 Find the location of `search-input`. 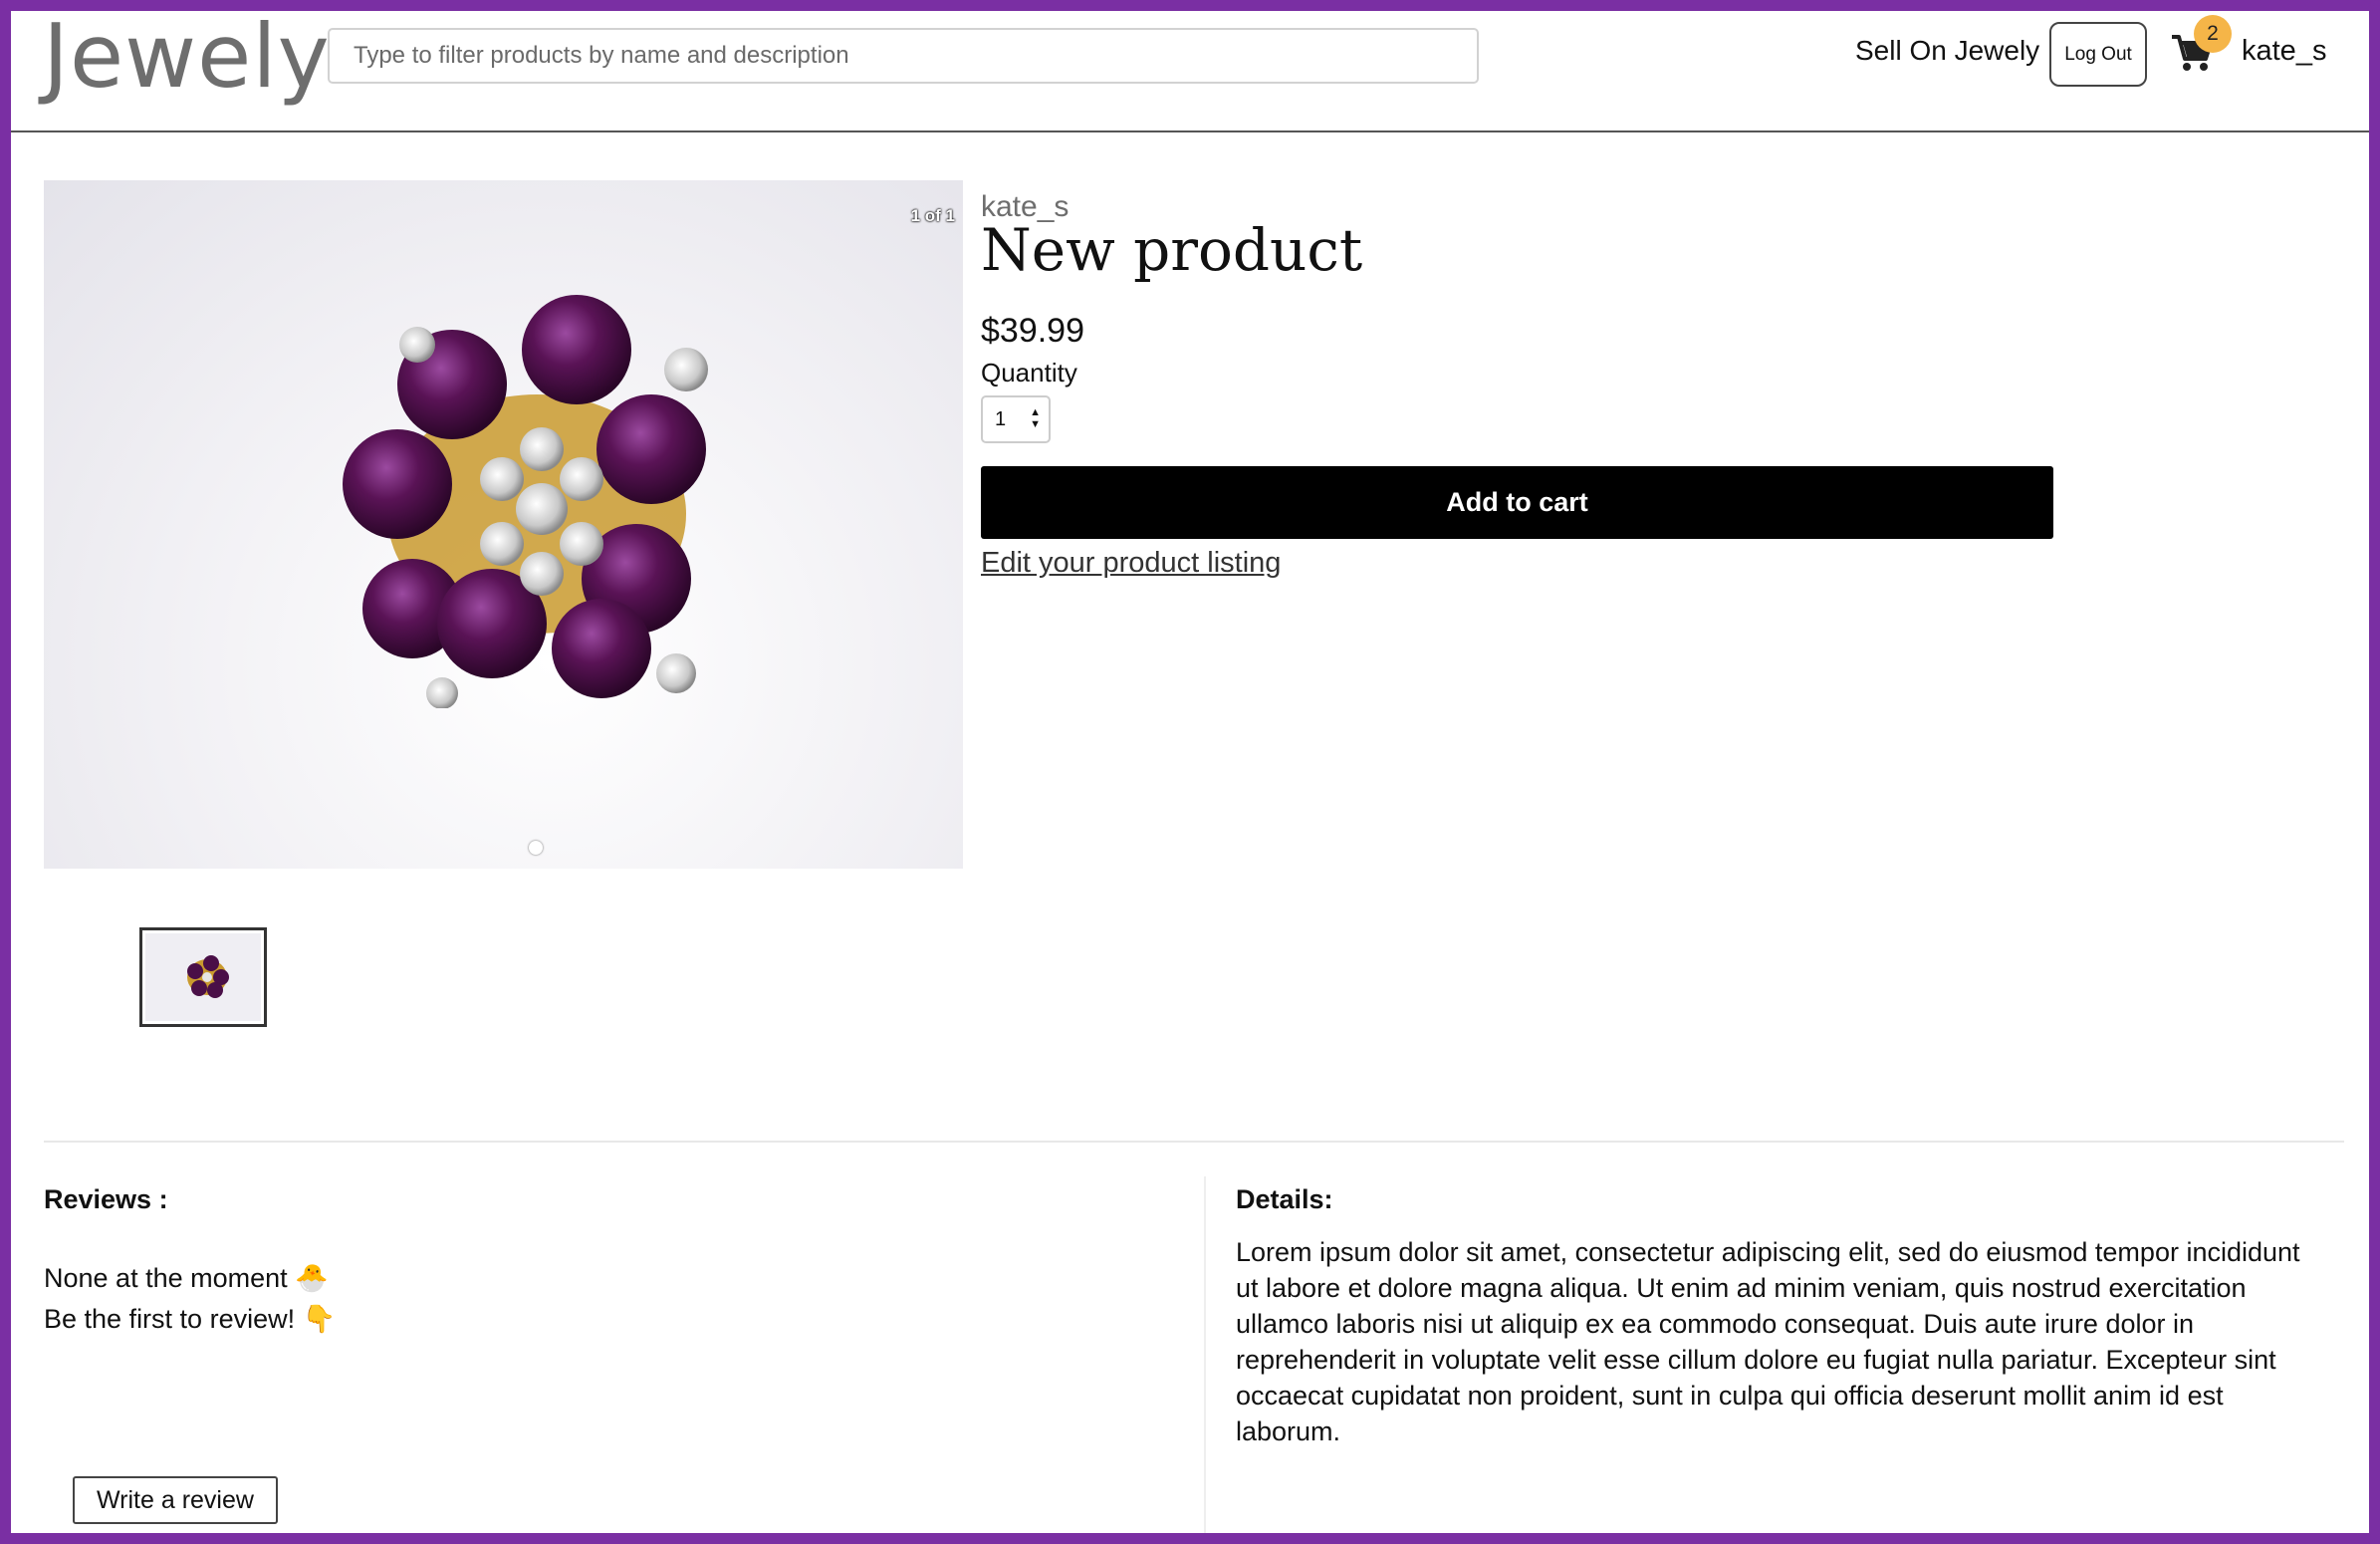

search-input is located at coordinates (904, 56).